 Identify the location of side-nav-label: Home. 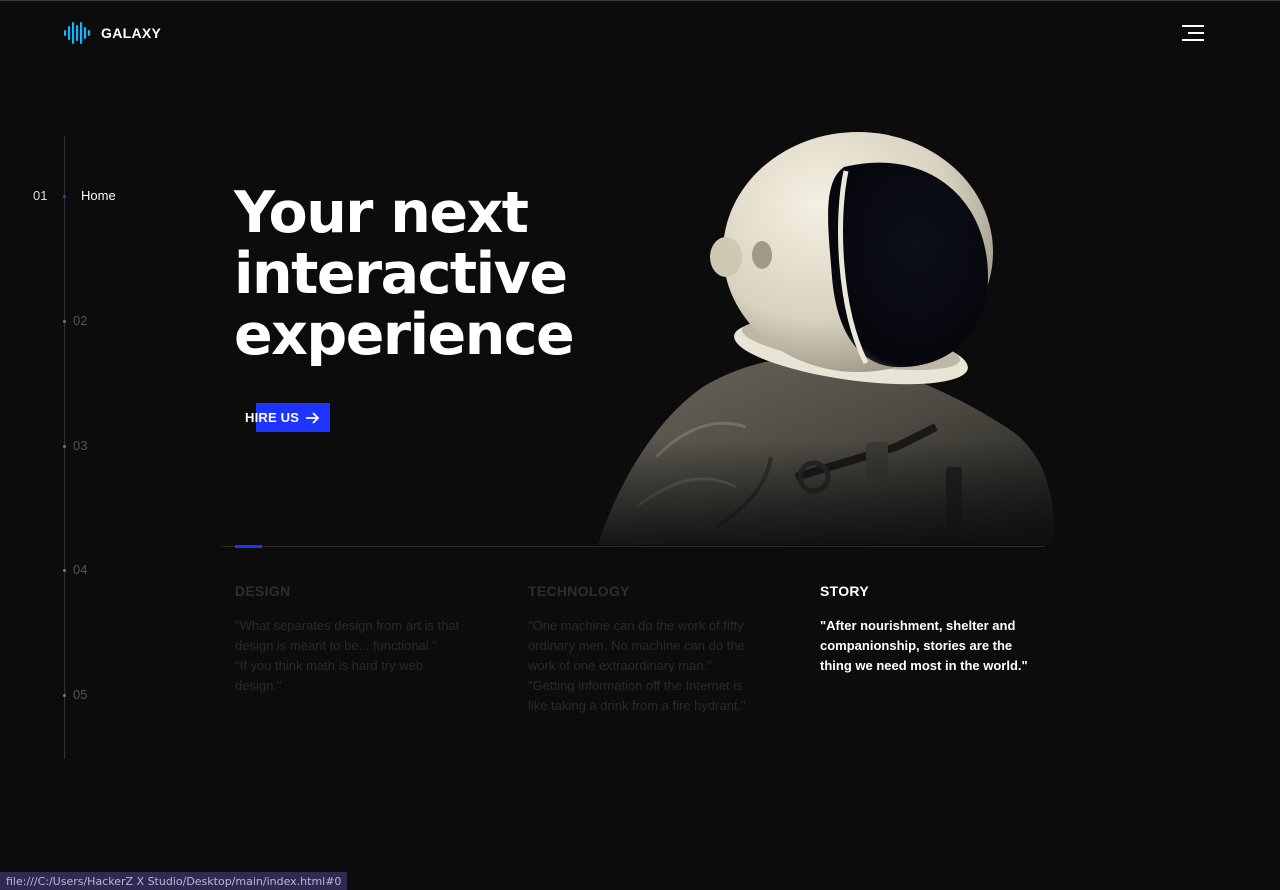
(98, 195).